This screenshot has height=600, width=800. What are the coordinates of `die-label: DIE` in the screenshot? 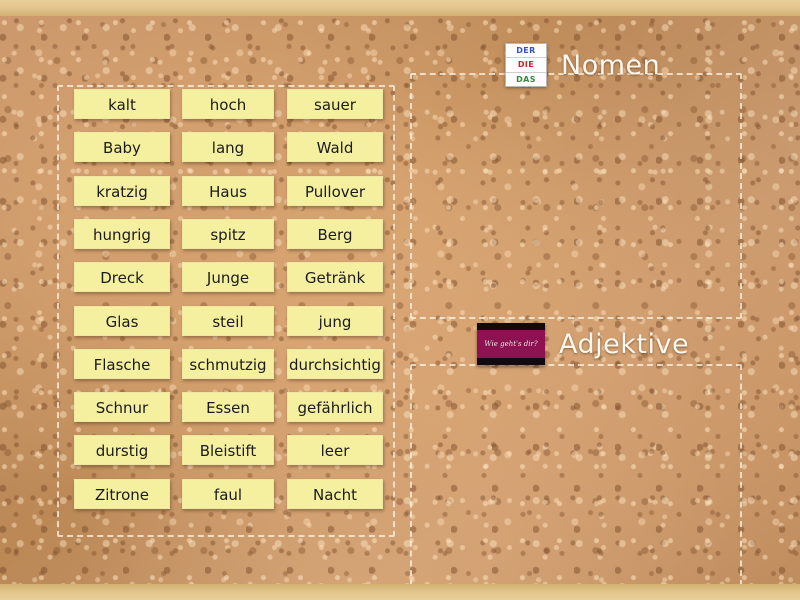 It's located at (526, 65).